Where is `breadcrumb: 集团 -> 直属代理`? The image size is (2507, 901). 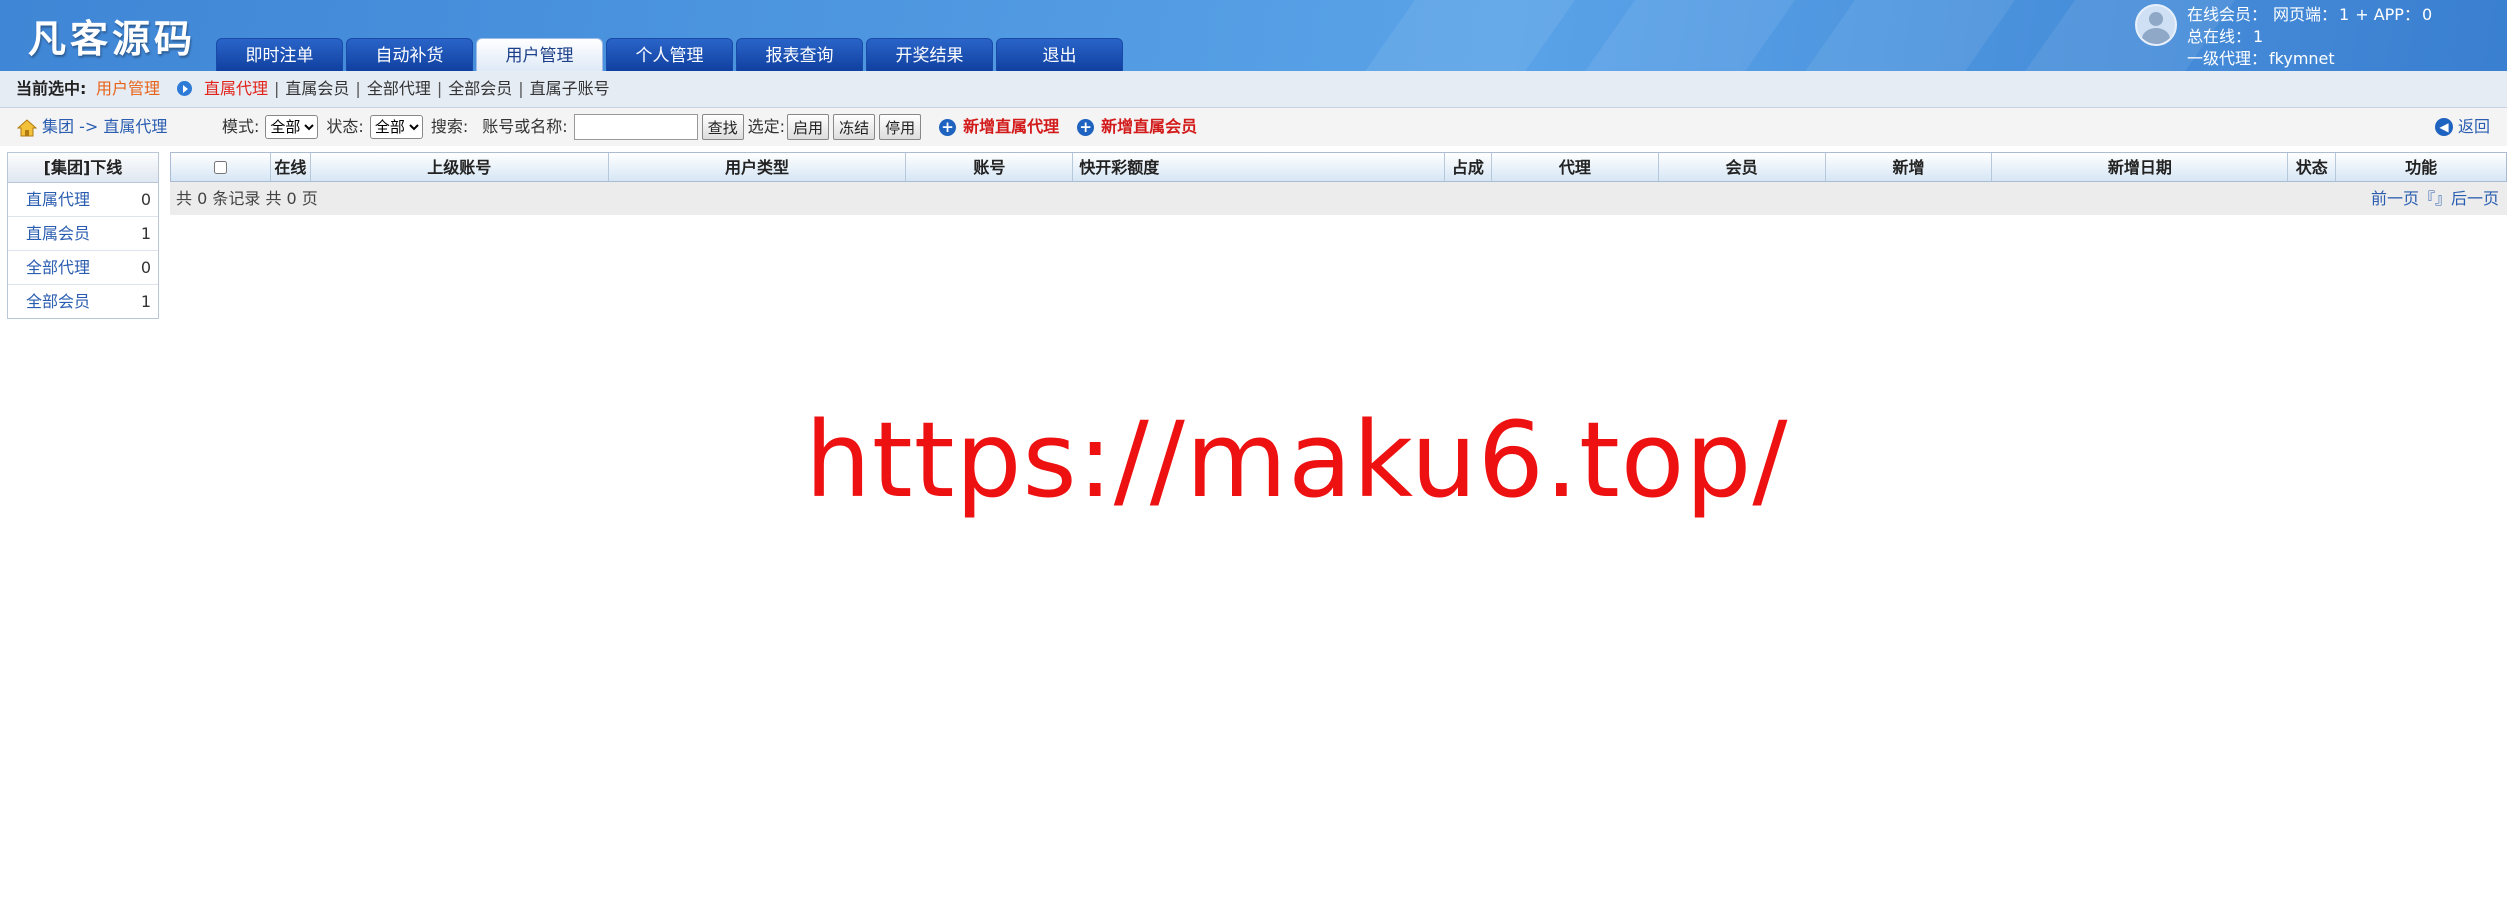 breadcrumb: 集团 -> 直属代理 is located at coordinates (104, 127).